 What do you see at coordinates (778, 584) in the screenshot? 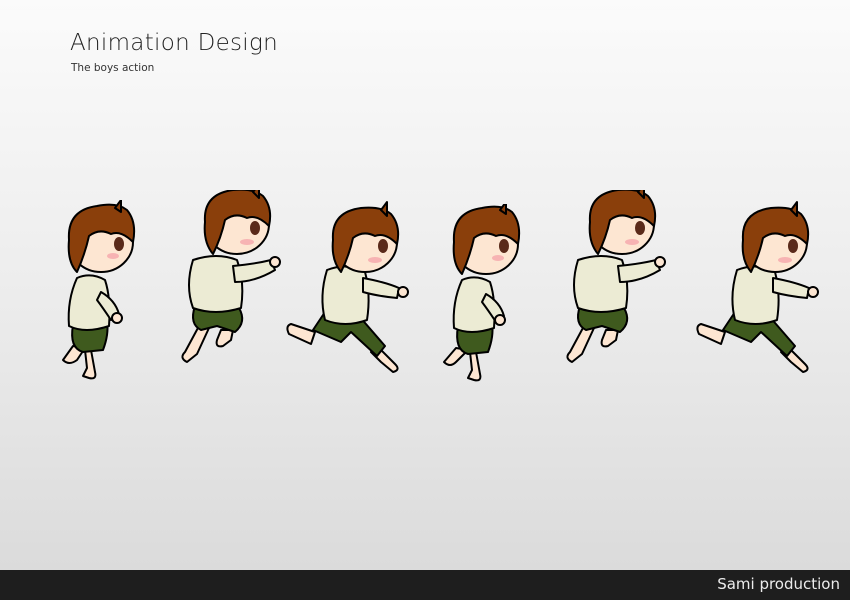
I see `footer-credit: Sami production` at bounding box center [778, 584].